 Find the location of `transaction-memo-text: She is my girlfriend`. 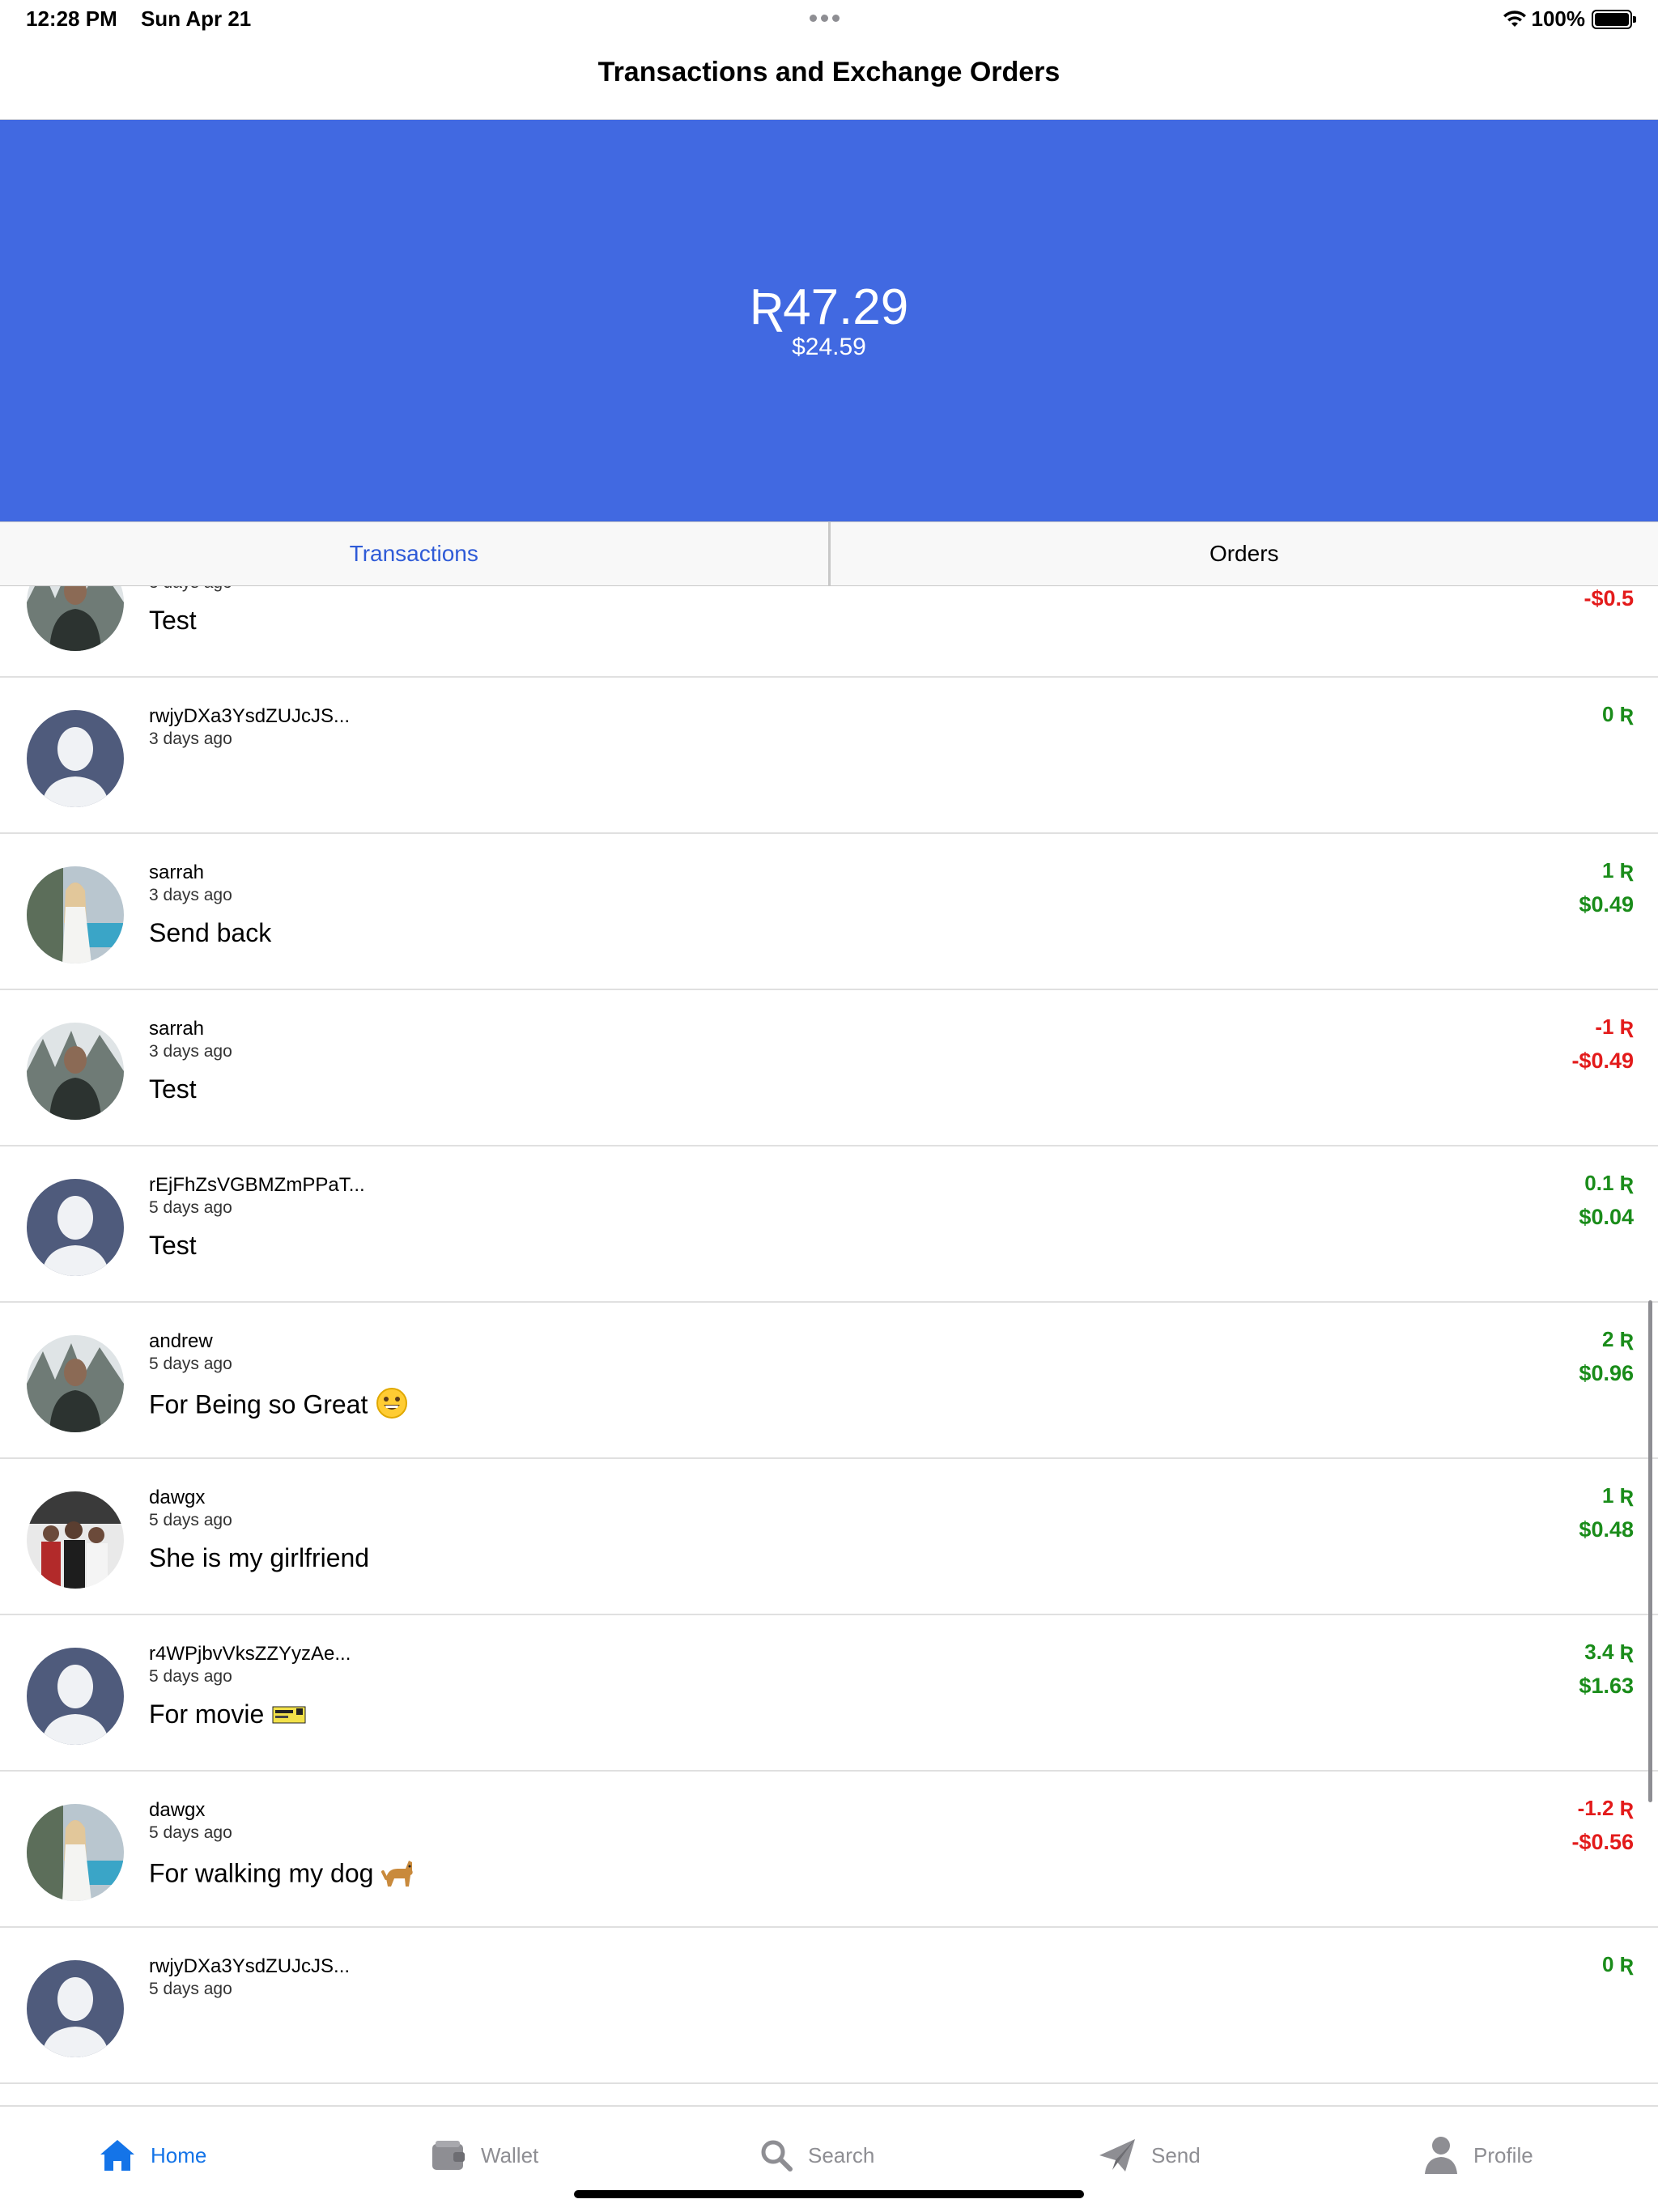

transaction-memo-text: She is my girlfriend is located at coordinates (259, 1557).